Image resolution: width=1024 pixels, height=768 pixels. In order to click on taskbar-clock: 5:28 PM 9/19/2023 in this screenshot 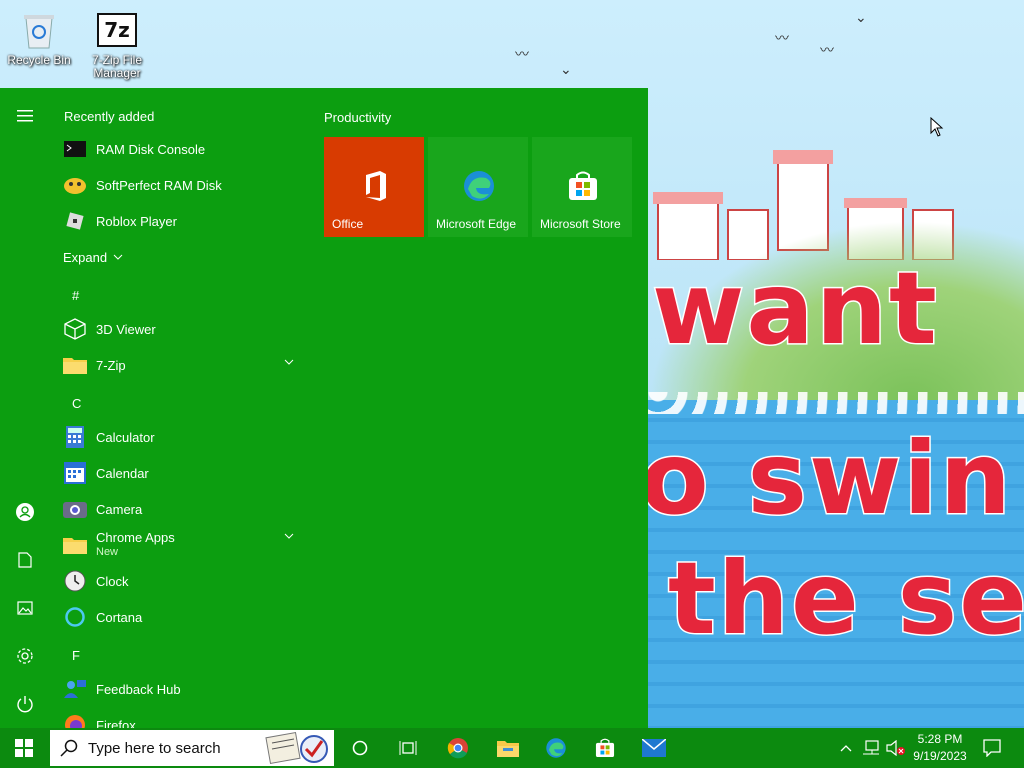, I will do `click(940, 748)`.